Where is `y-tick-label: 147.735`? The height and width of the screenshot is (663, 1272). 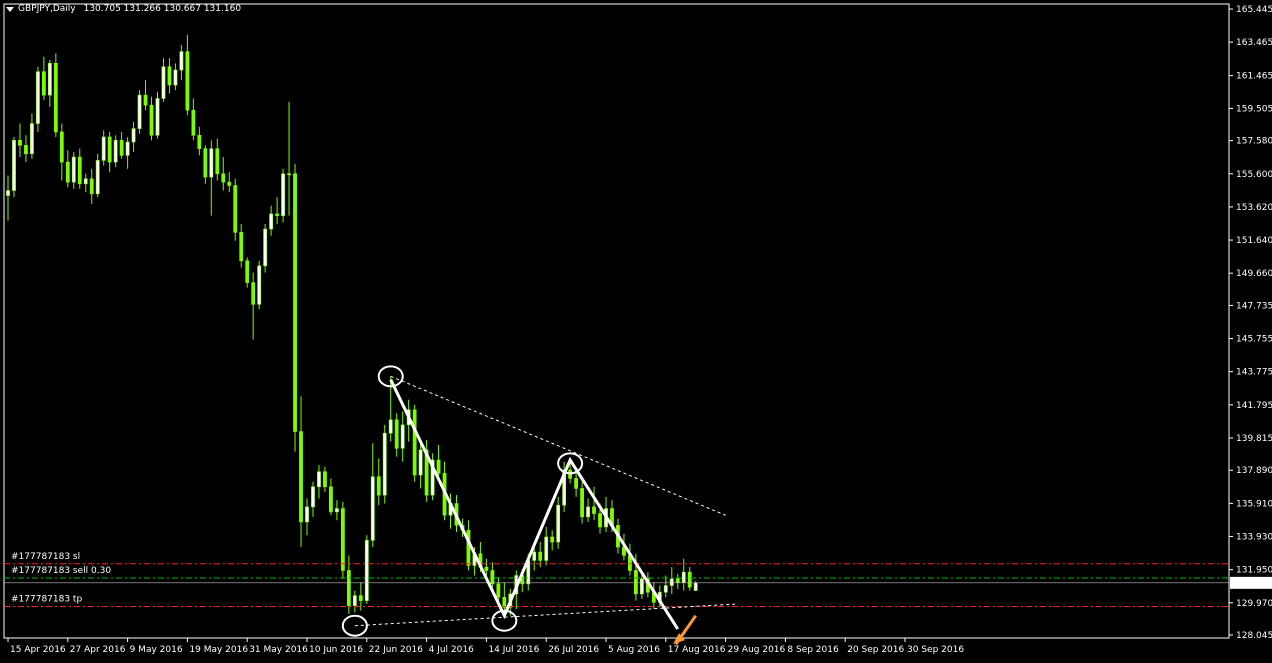 y-tick-label: 147.735 is located at coordinates (1254, 306).